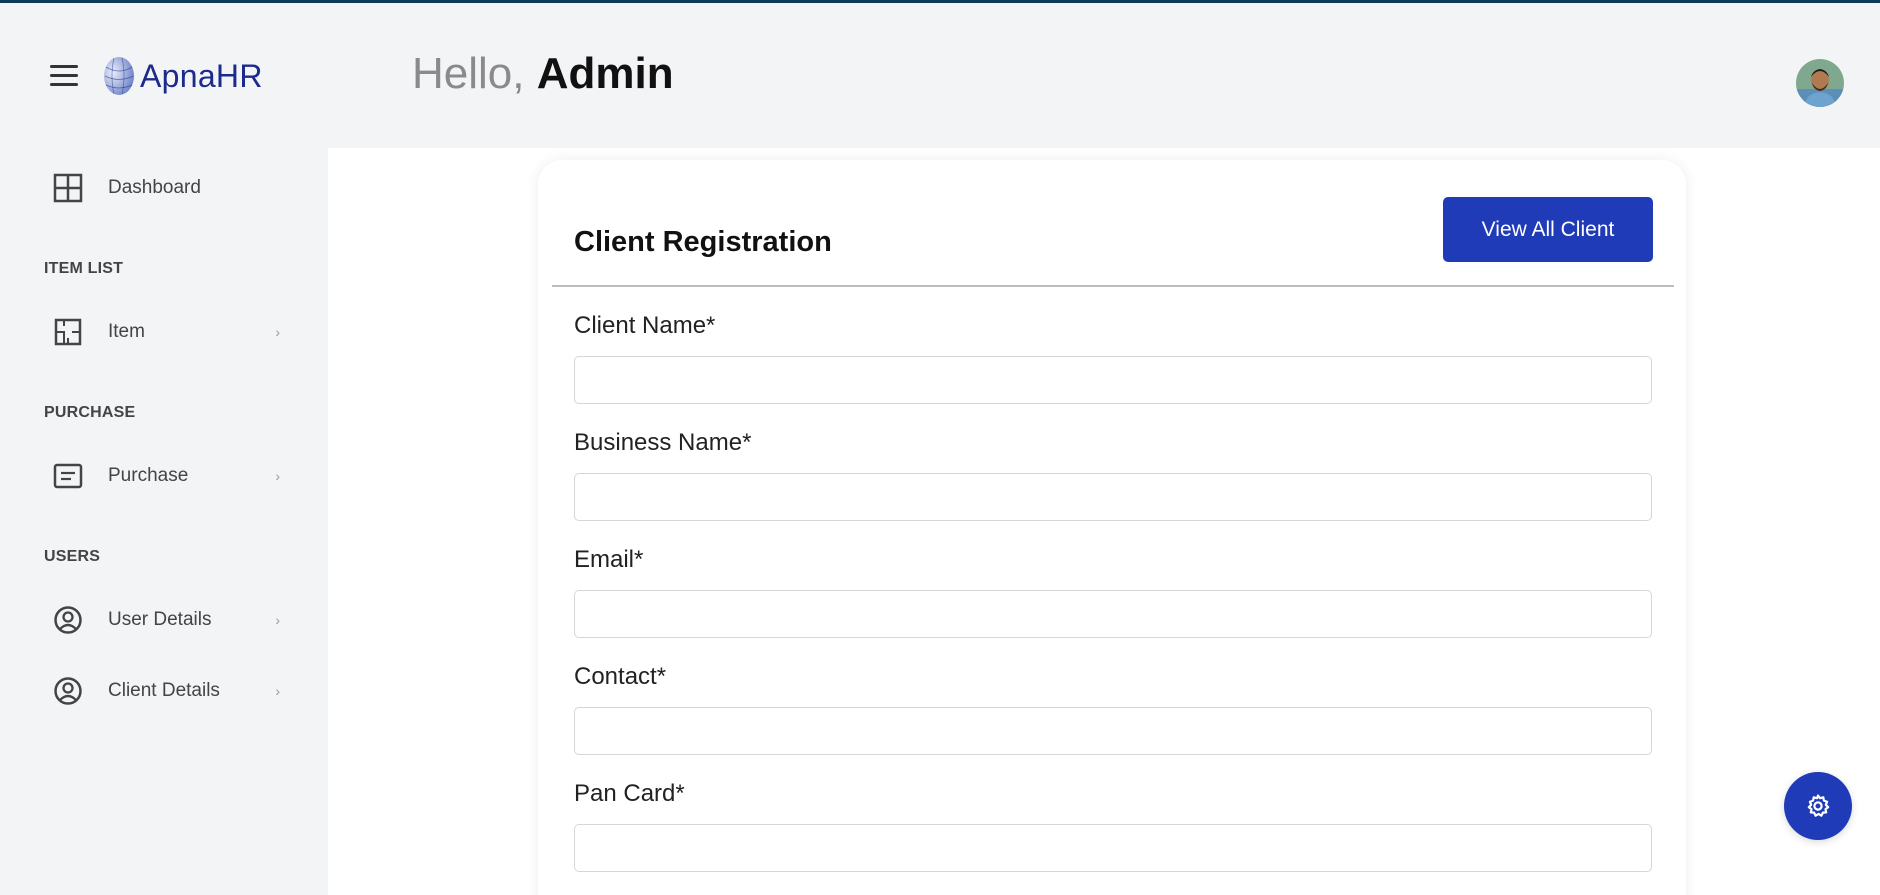 The width and height of the screenshot is (1880, 895). What do you see at coordinates (126, 331) in the screenshot?
I see `sidebar-item-label: Item` at bounding box center [126, 331].